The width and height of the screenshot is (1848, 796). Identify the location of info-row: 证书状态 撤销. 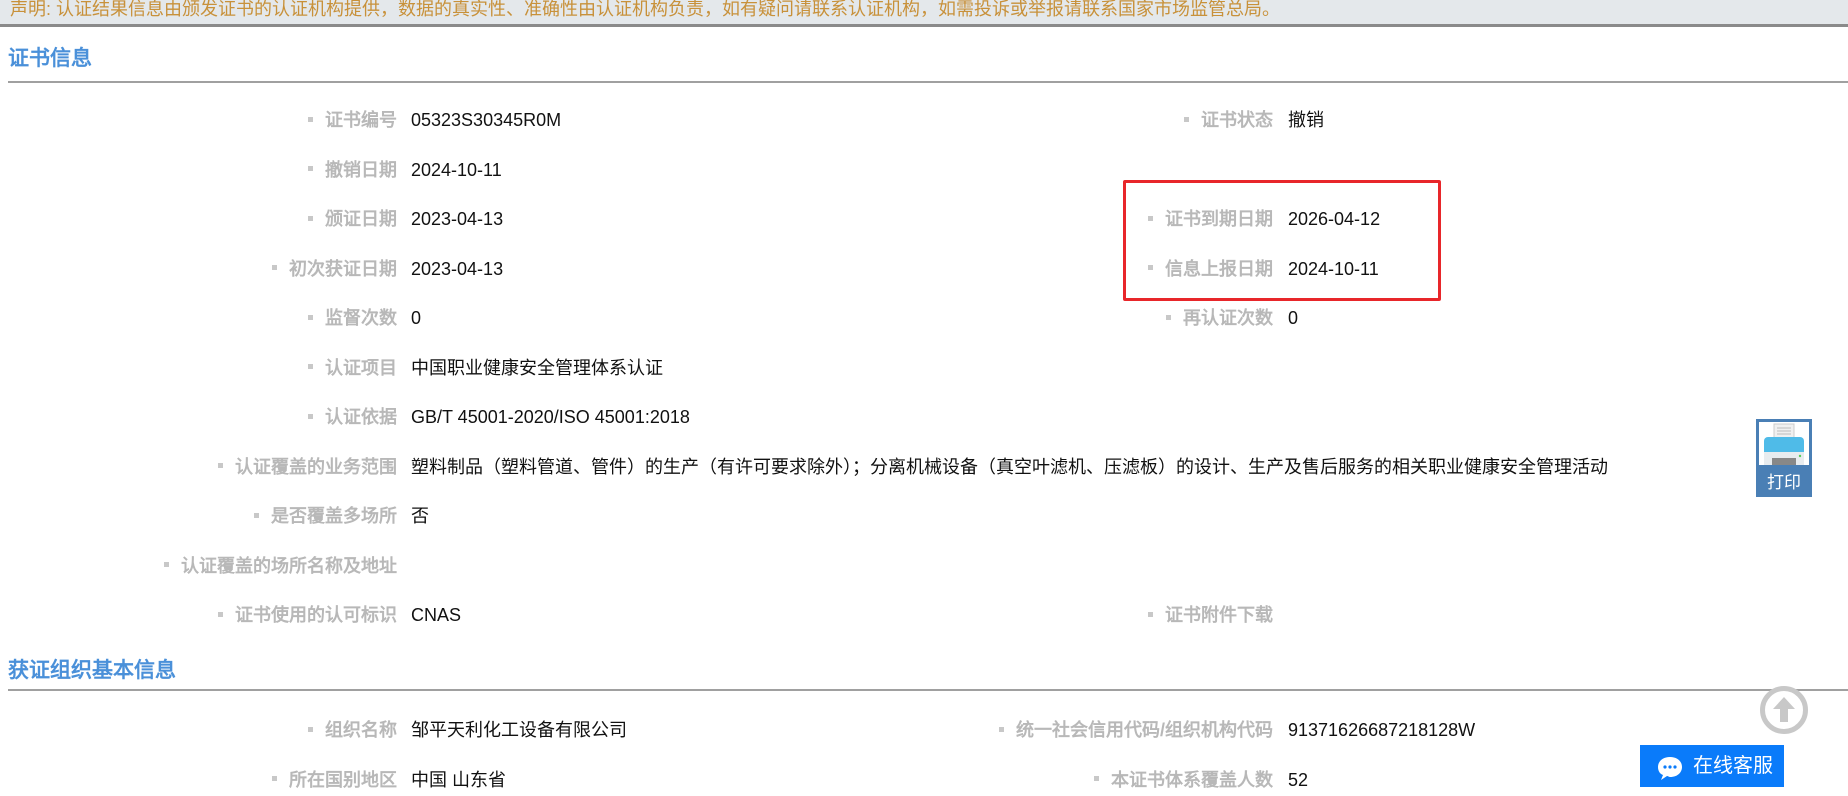
(662, 120).